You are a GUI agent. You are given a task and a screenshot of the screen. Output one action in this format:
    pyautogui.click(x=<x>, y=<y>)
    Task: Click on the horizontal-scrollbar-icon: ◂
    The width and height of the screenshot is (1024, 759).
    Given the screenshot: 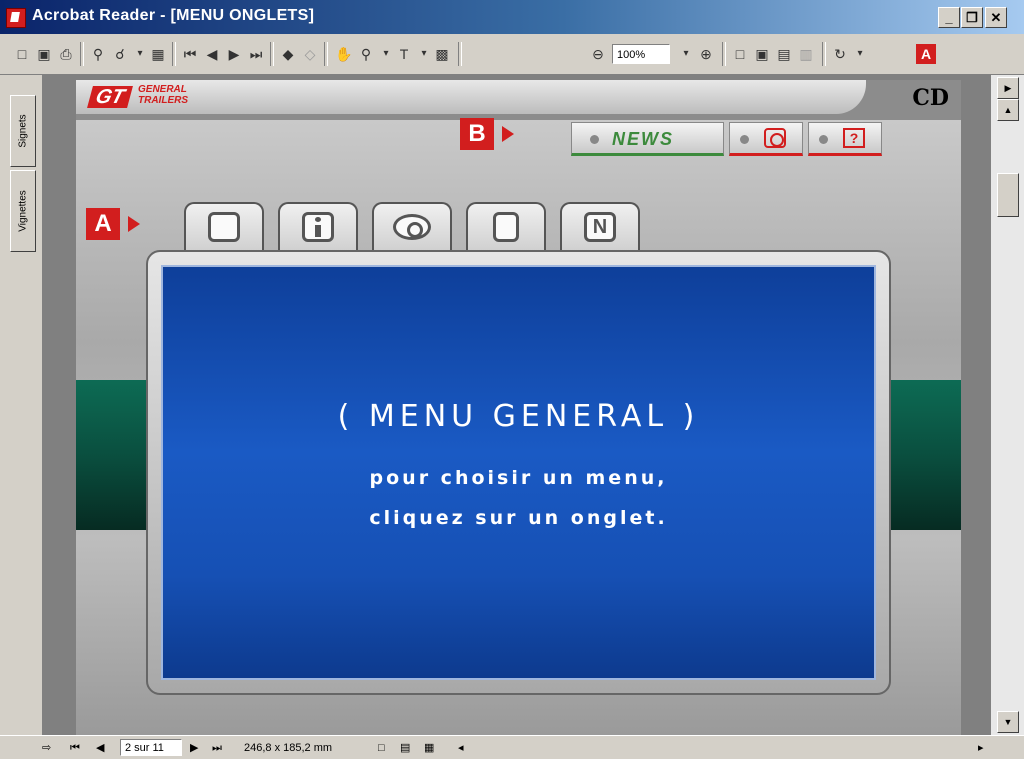 What is the action you would take?
    pyautogui.click(x=461, y=748)
    